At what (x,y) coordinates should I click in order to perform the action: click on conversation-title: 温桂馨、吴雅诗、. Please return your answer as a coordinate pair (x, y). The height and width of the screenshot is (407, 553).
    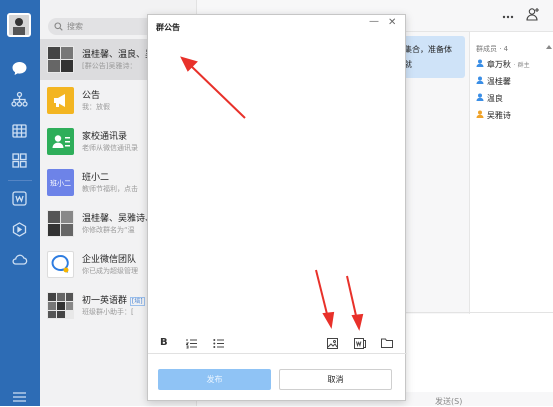
    Looking at the image, I should click on (118, 219).